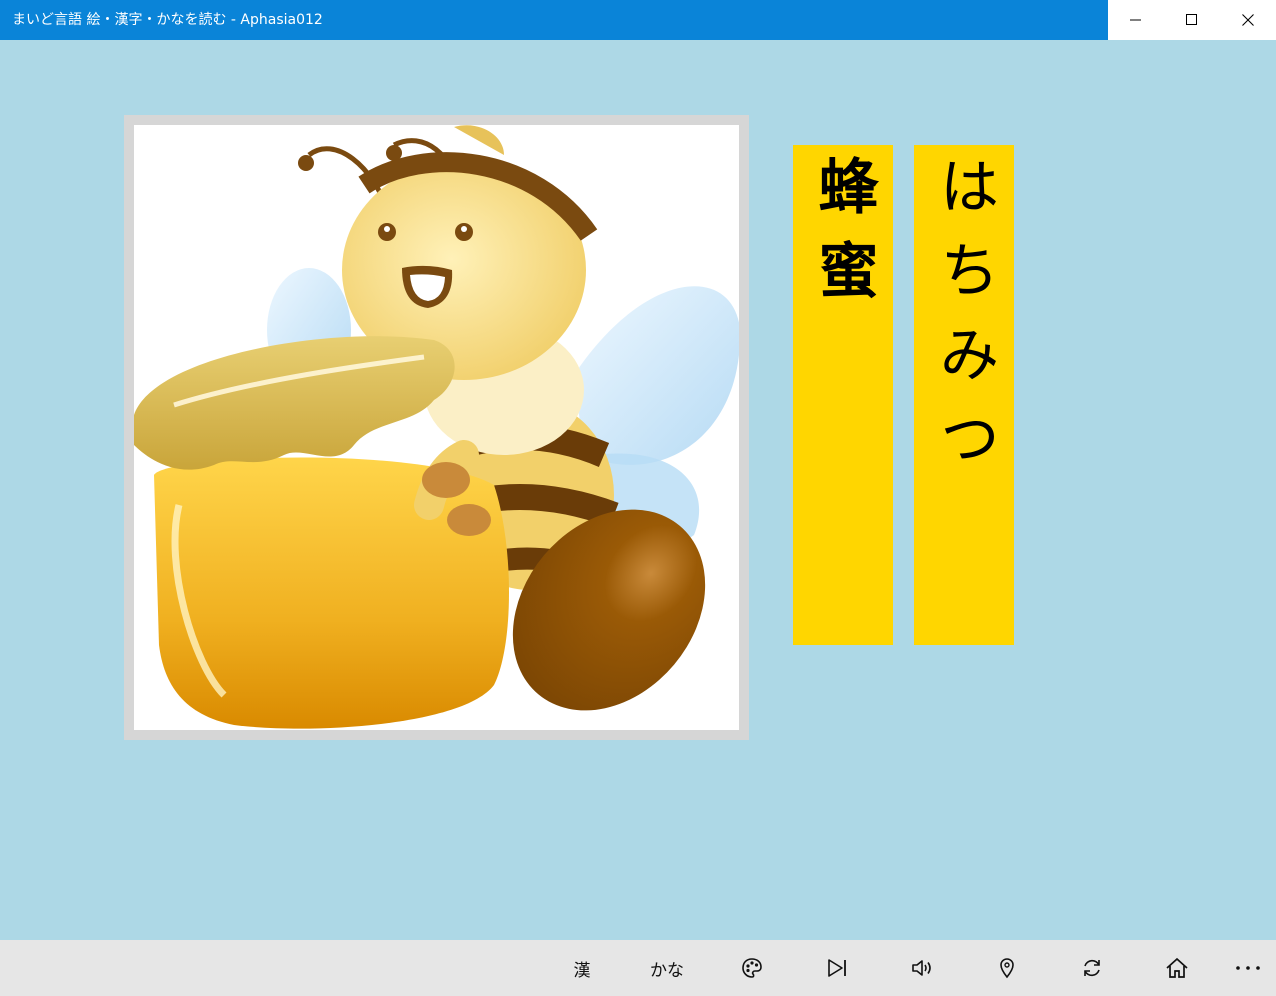 Image resolution: width=1276 pixels, height=996 pixels. I want to click on close-icon, so click(1248, 20).